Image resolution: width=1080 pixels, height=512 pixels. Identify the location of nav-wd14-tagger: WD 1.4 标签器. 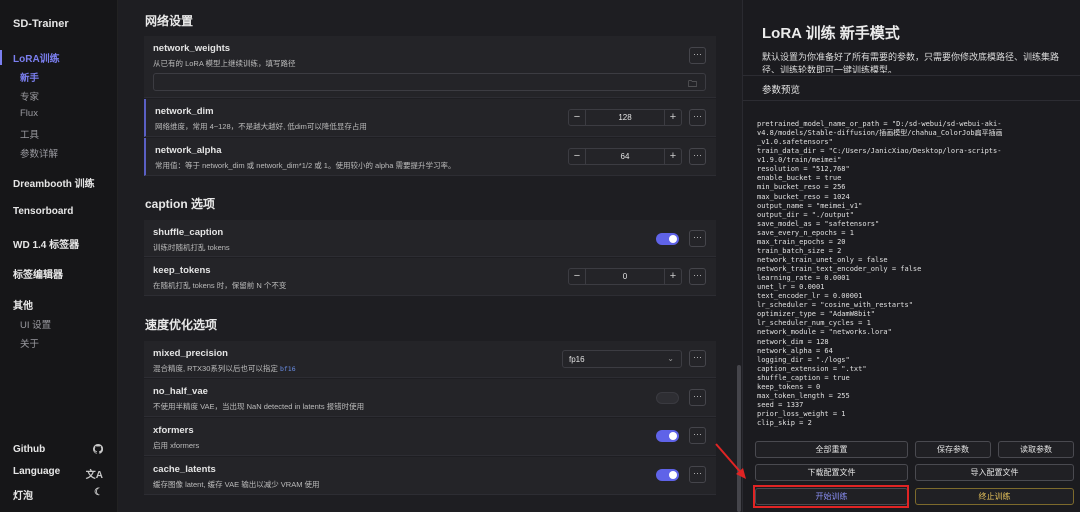
(46, 243).